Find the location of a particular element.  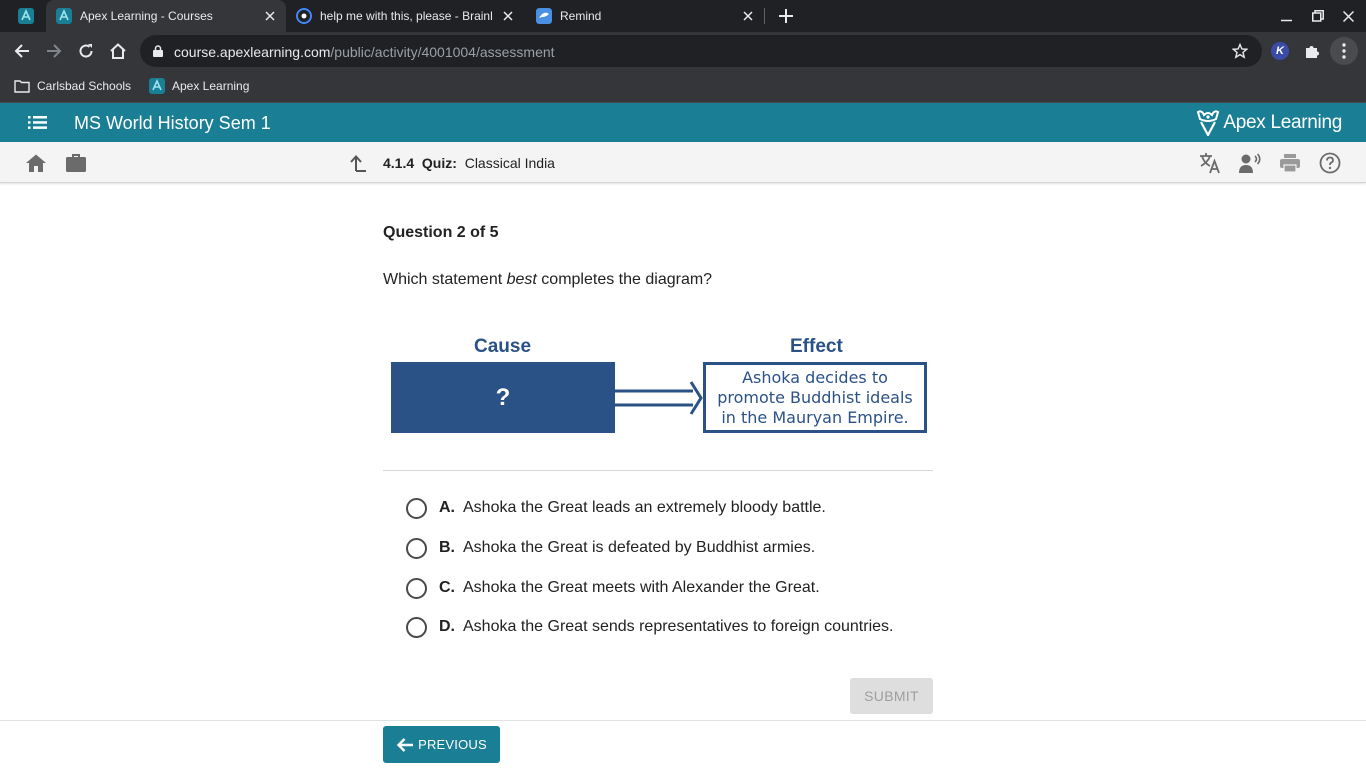

up-level-button is located at coordinates (358, 163).